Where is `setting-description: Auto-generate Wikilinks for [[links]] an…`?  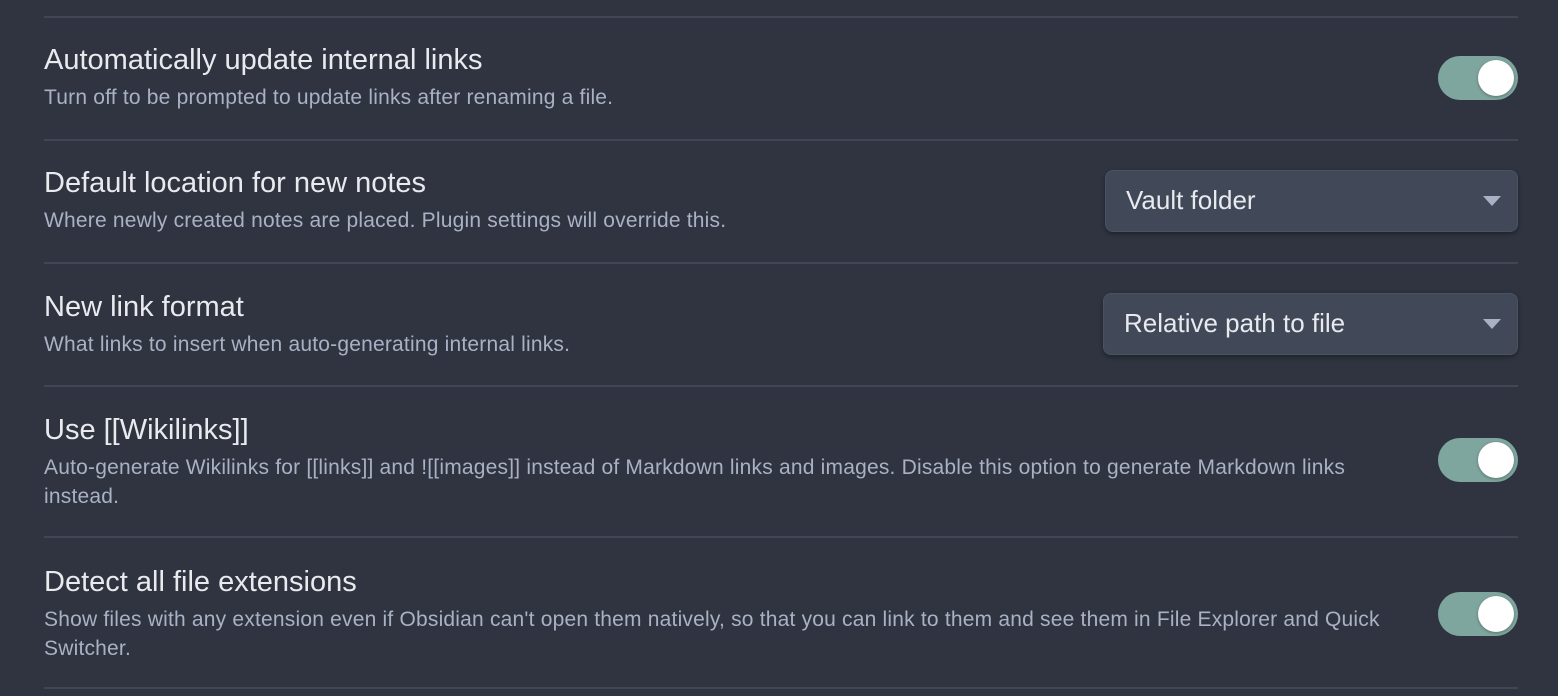
setting-description: Auto-generate Wikilinks for [[links]] an… is located at coordinates (695, 481).